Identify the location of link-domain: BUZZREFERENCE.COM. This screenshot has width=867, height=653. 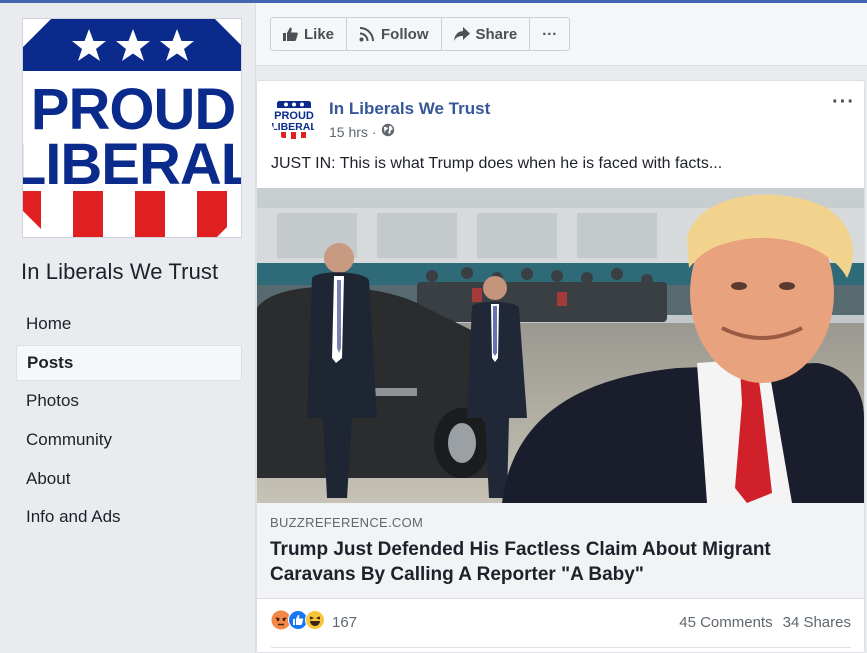
(347, 522).